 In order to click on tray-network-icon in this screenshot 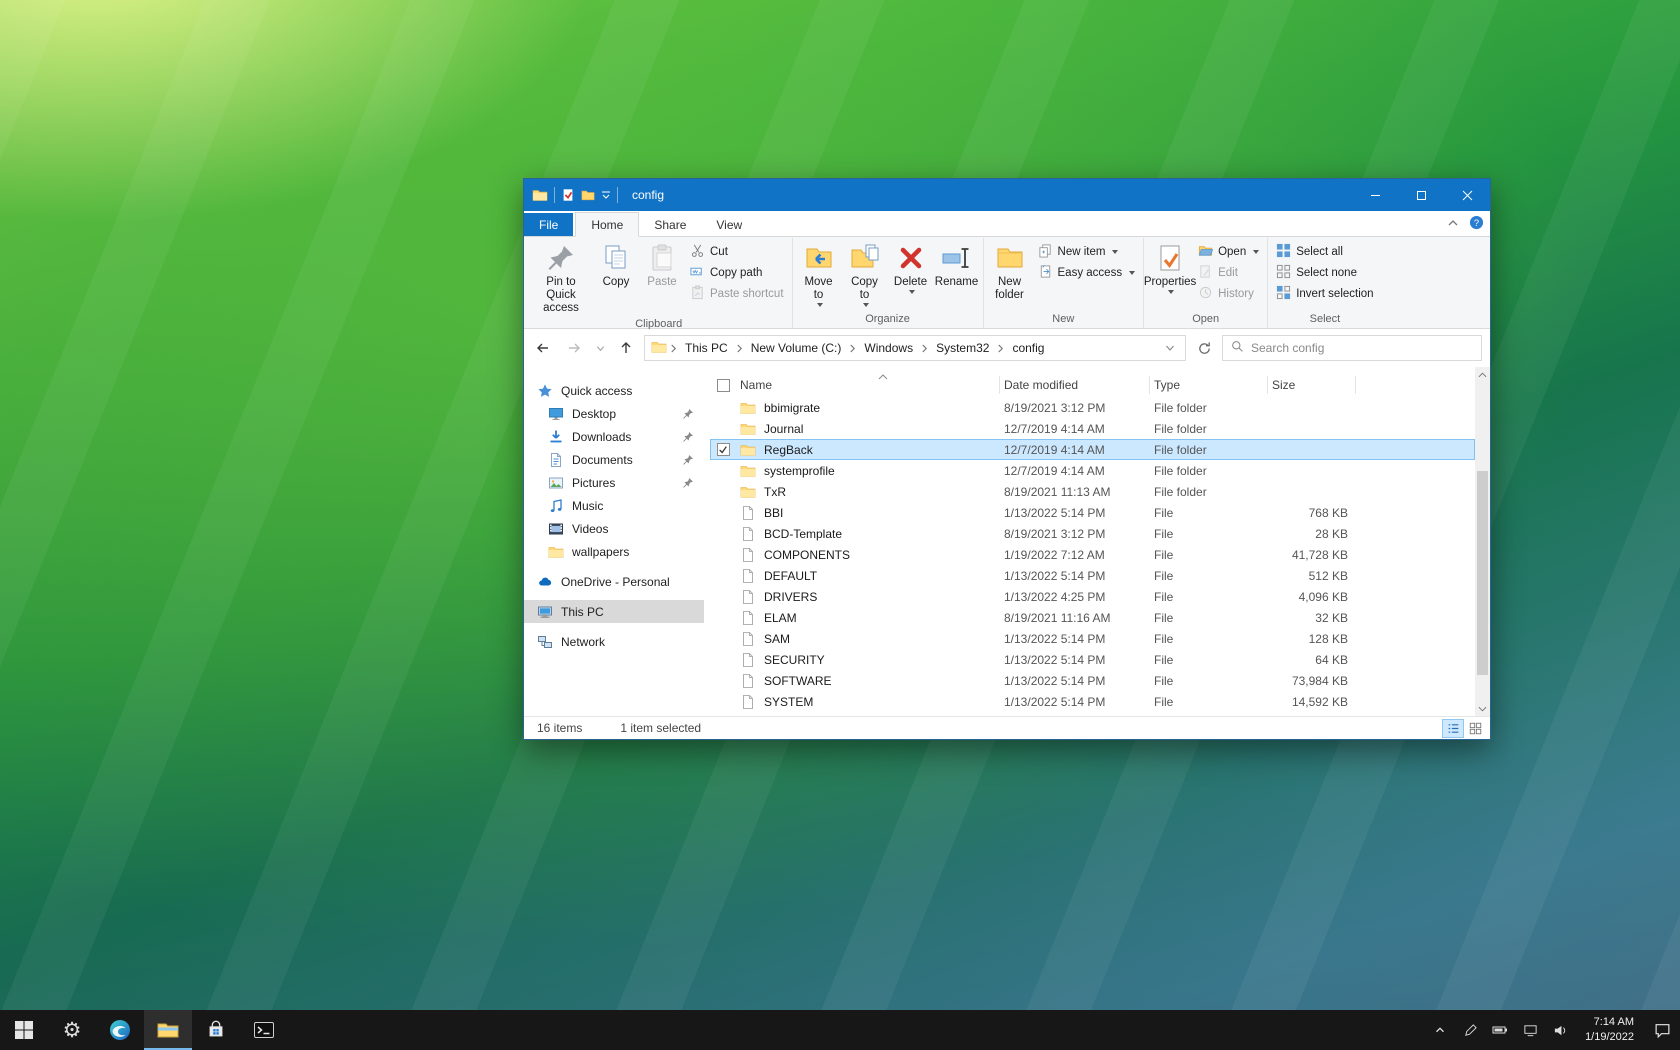, I will do `click(1530, 1030)`.